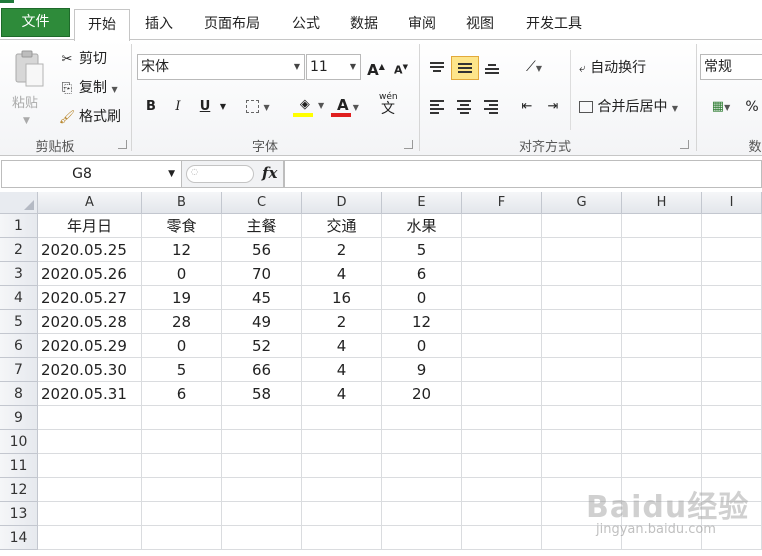 This screenshot has height=556, width=762. Describe the element at coordinates (422, 250) in the screenshot. I see `cell-e2: 5` at that location.